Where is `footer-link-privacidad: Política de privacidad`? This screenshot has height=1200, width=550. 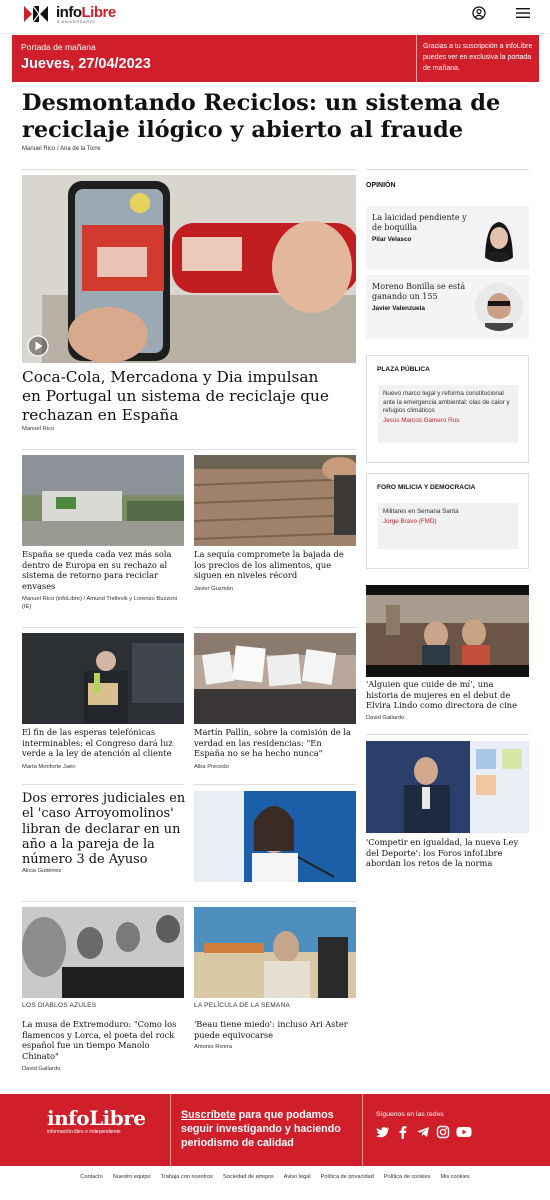 footer-link-privacidad: Política de privacidad is located at coordinates (347, 1180).